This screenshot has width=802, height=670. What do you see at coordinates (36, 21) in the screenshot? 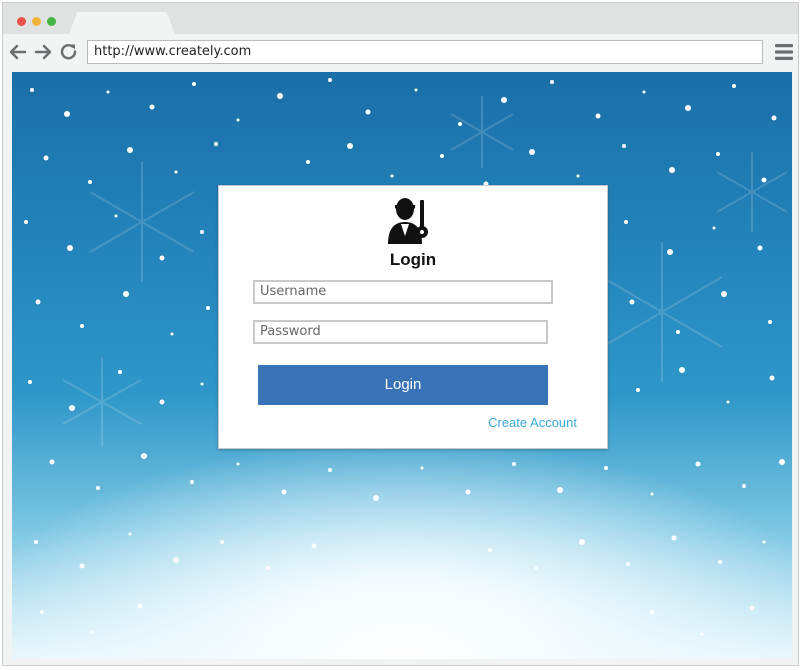
I see `minimize-window-dot` at bounding box center [36, 21].